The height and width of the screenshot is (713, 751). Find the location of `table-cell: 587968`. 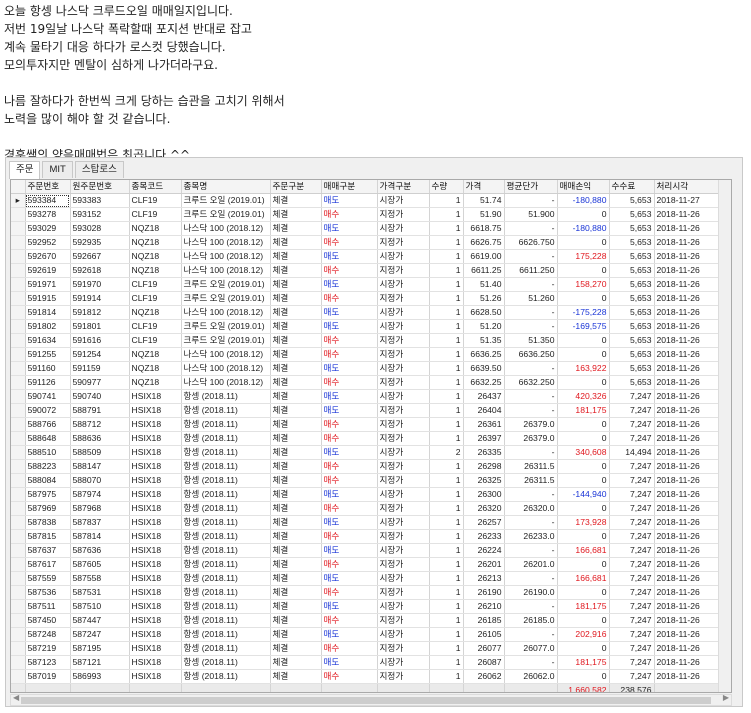

table-cell: 587968 is located at coordinates (100, 509).